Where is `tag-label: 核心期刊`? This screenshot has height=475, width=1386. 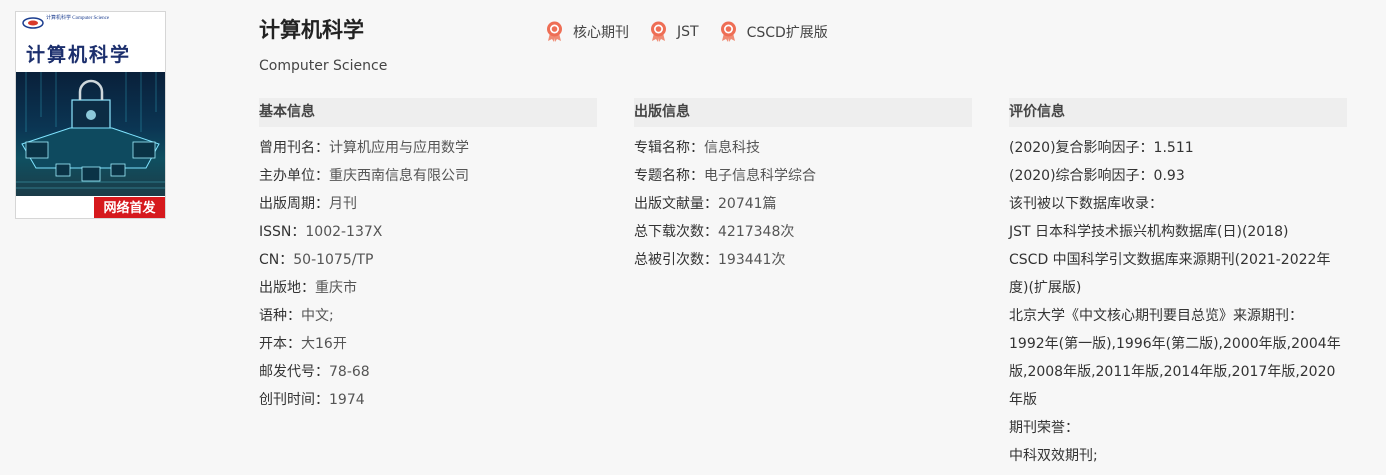 tag-label: 核心期刊 is located at coordinates (601, 32).